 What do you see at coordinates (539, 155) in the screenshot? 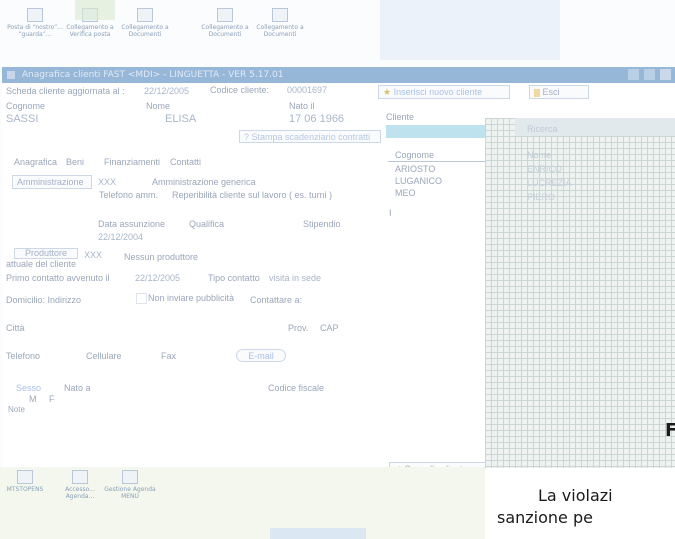
I see `overlay-col-name: Nome` at bounding box center [539, 155].